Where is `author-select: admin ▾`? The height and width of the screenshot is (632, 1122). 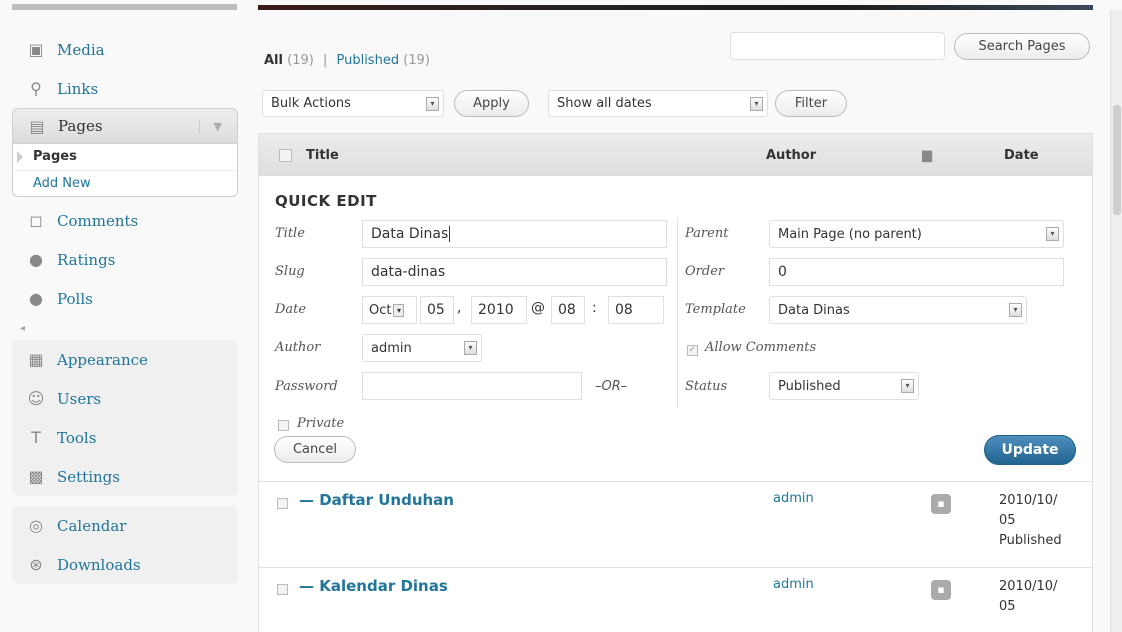 author-select: admin ▾ is located at coordinates (422, 348).